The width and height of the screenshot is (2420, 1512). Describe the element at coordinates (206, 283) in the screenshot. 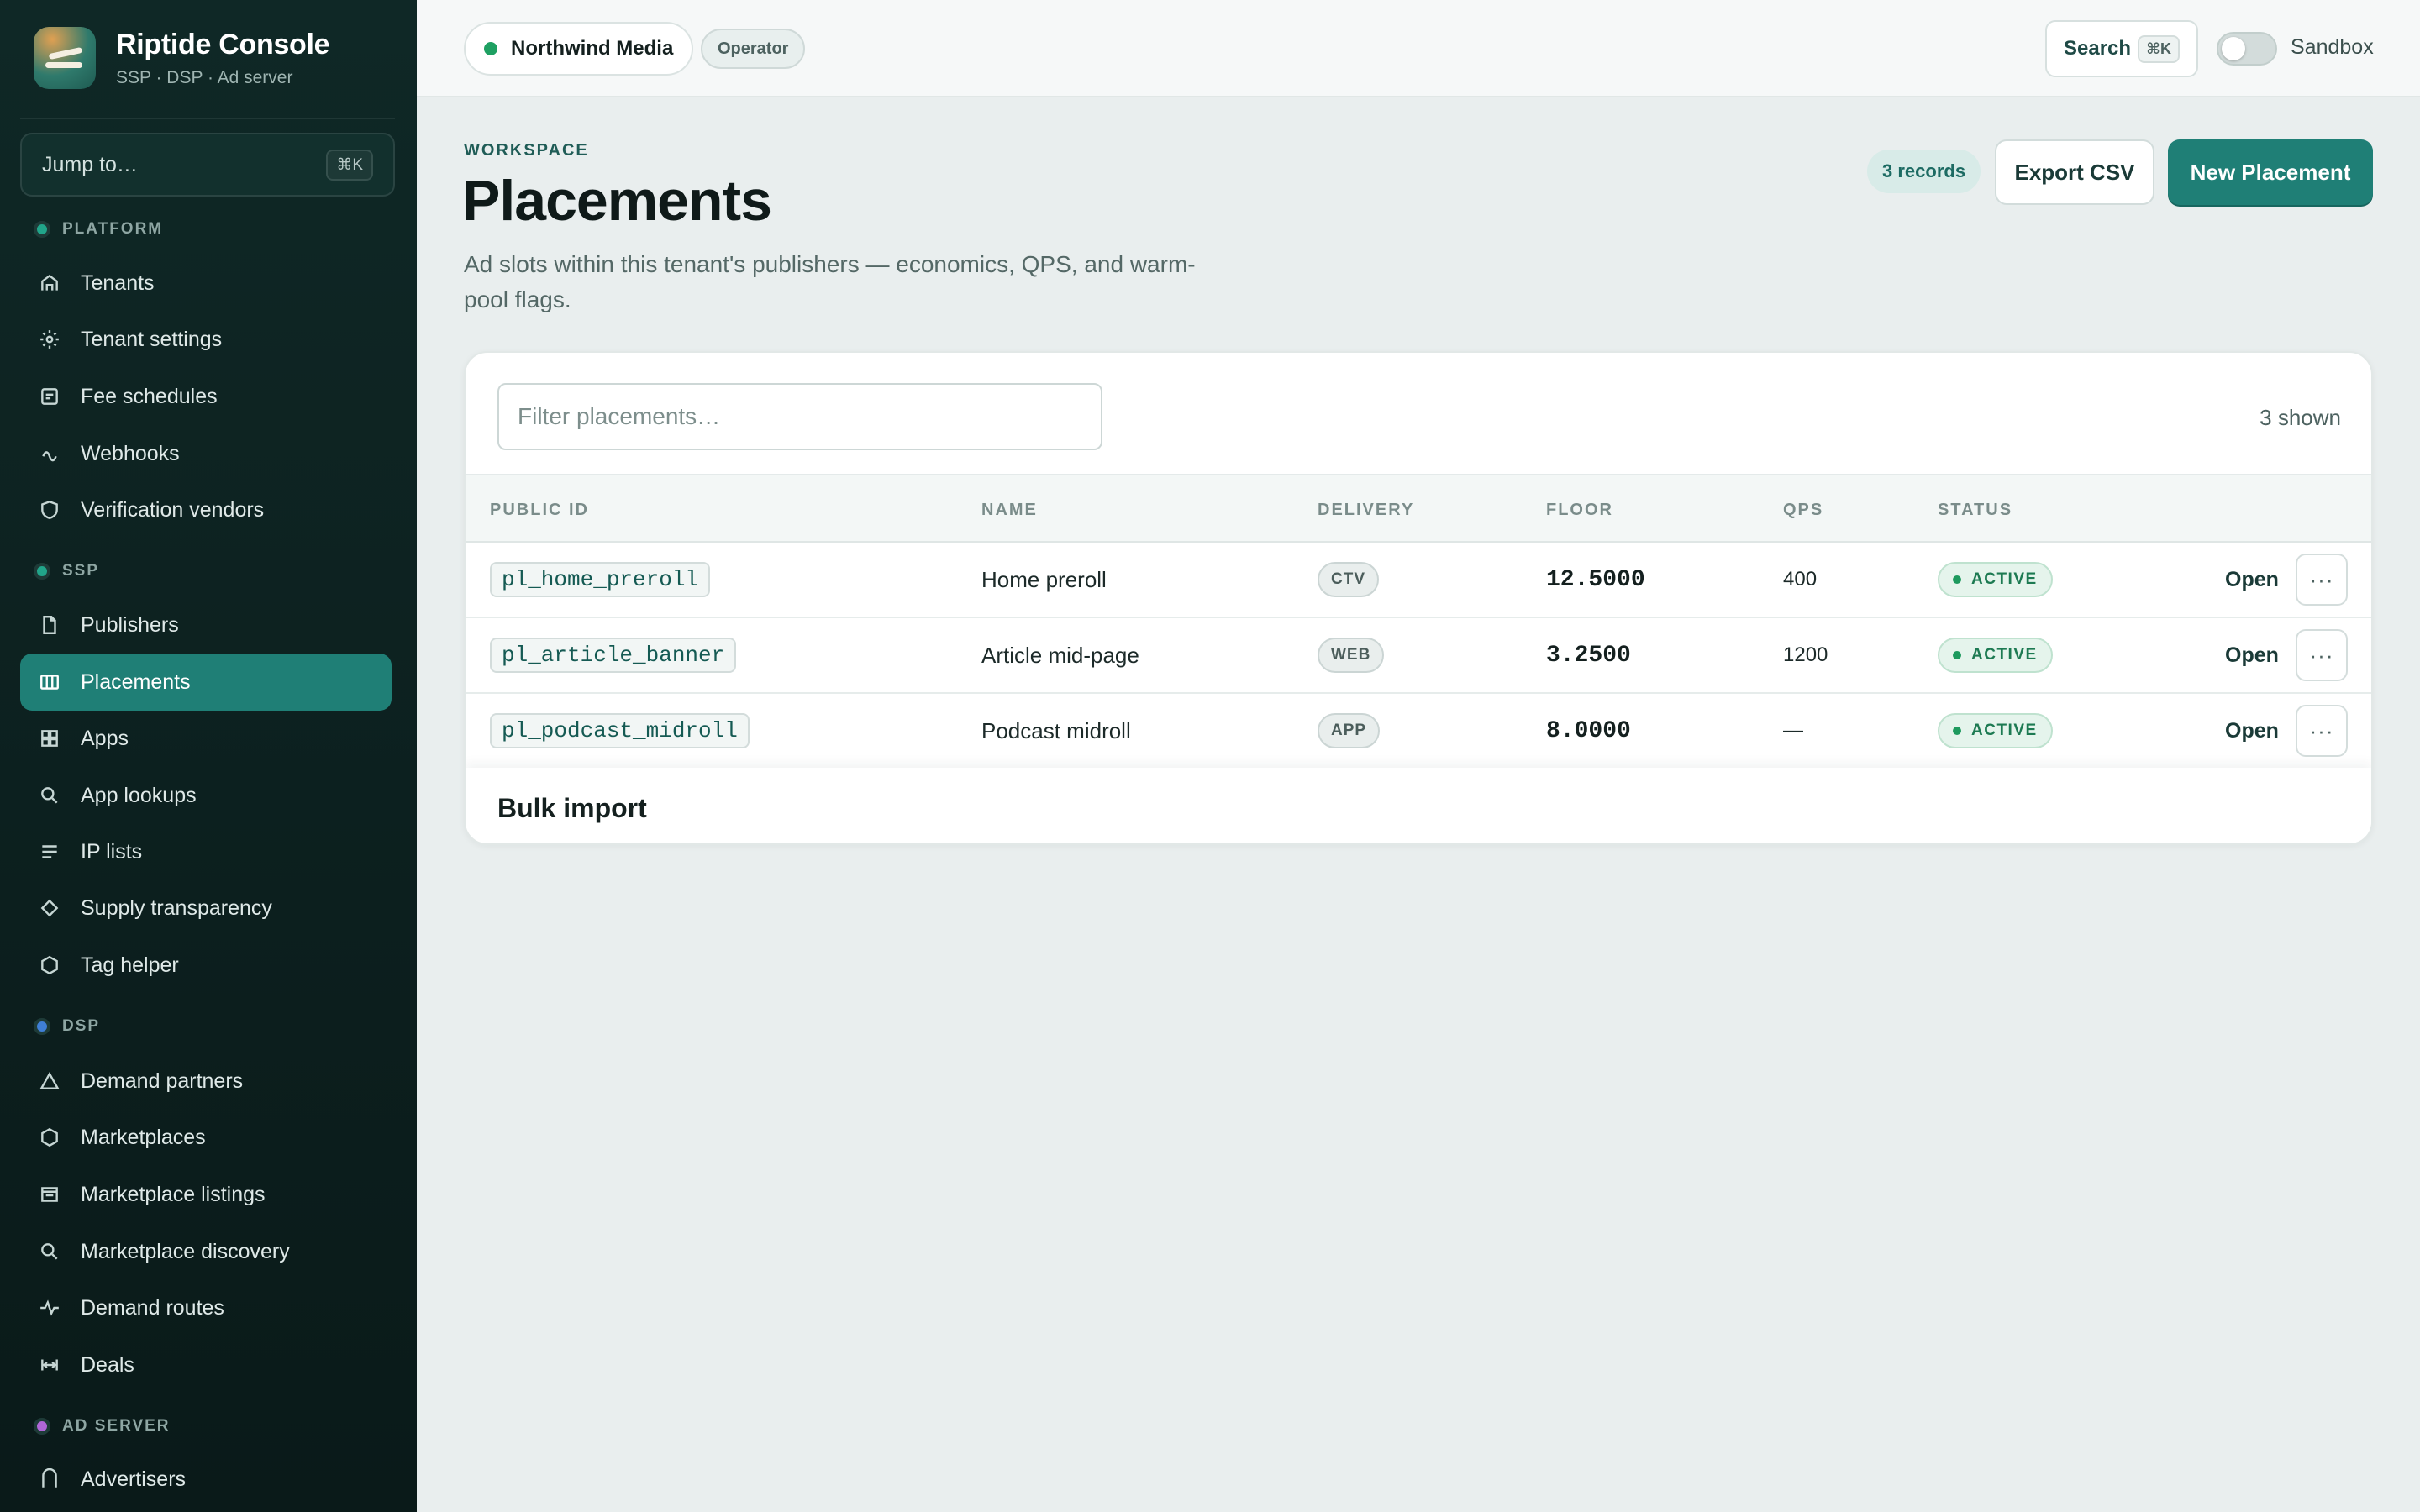

I see `sidebar-item-tenants: Tenants` at that location.